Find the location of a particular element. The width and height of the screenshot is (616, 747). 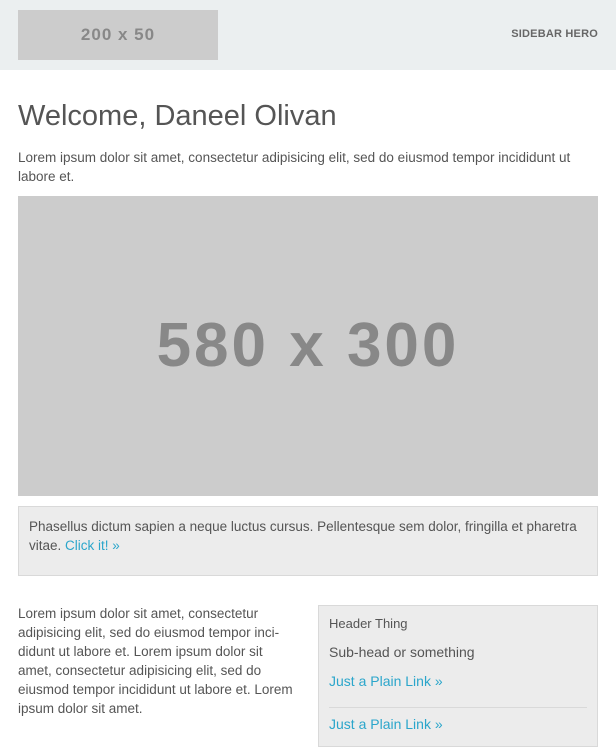

email-header: 200 x 50 SIDEBAR HERO is located at coordinates (308, 35).